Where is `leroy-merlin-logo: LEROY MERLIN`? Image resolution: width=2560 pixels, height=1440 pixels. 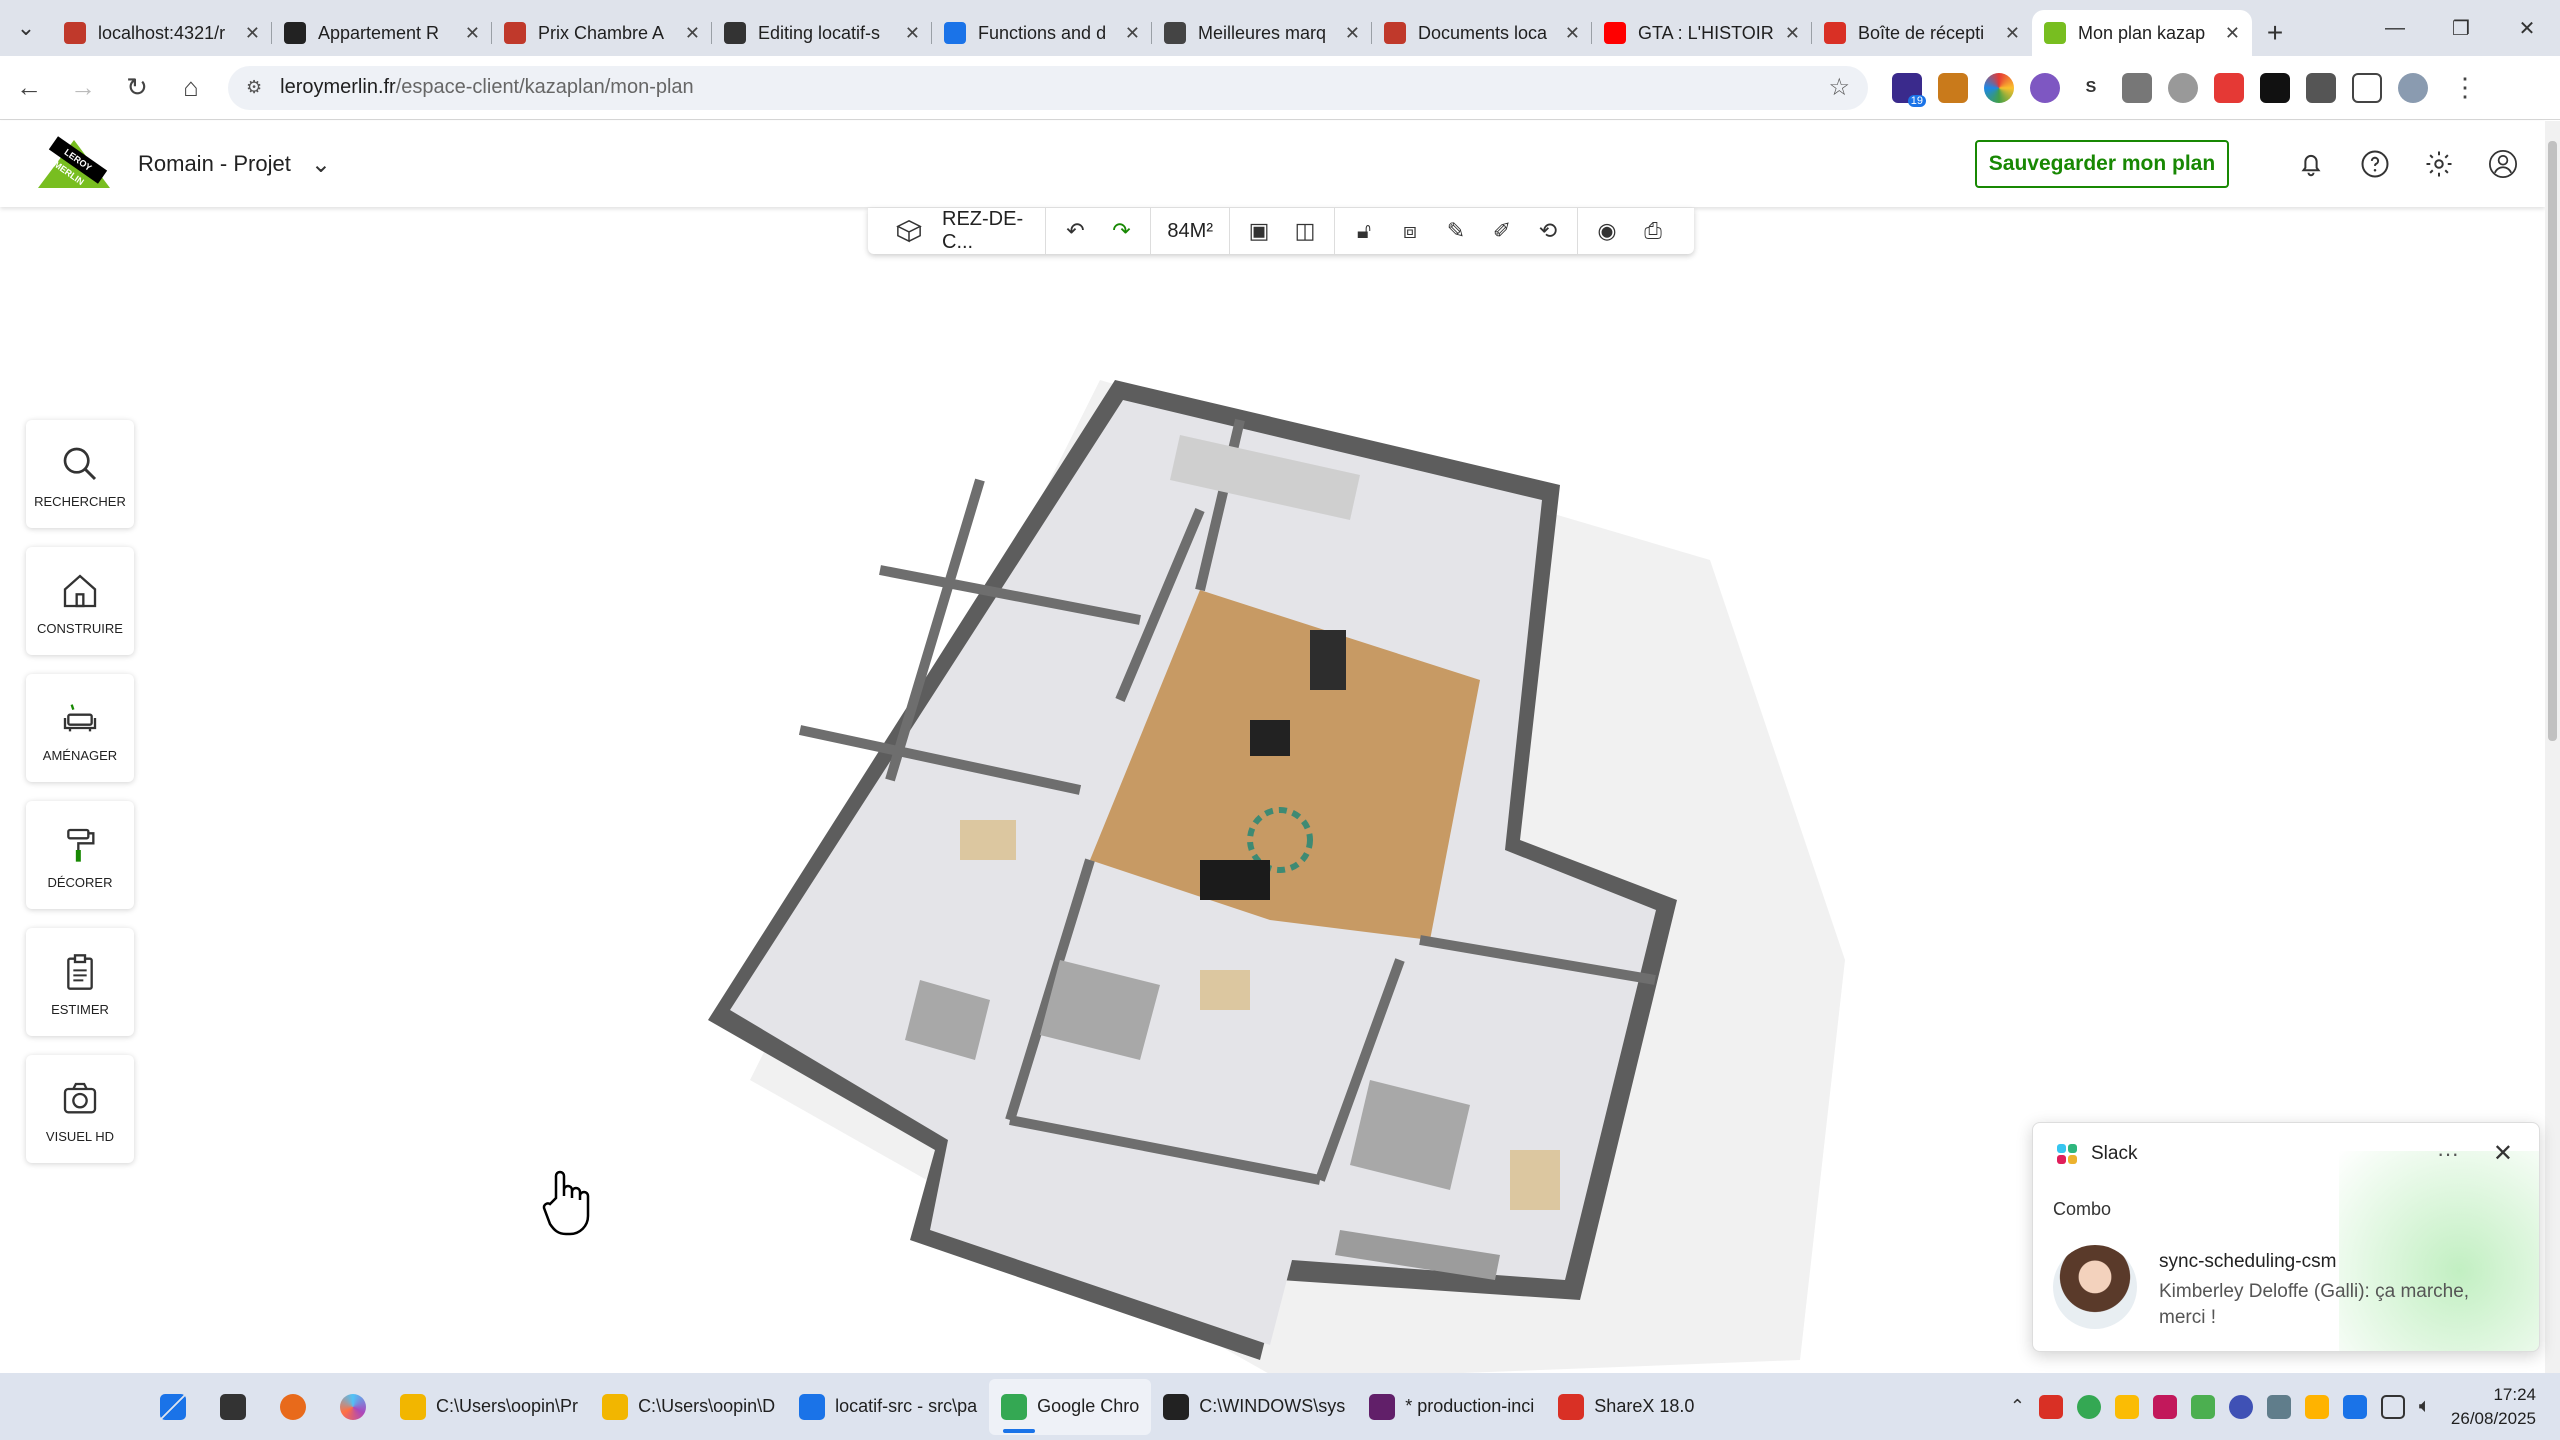 leroy-merlin-logo: LEROY MERLIN is located at coordinates (74, 162).